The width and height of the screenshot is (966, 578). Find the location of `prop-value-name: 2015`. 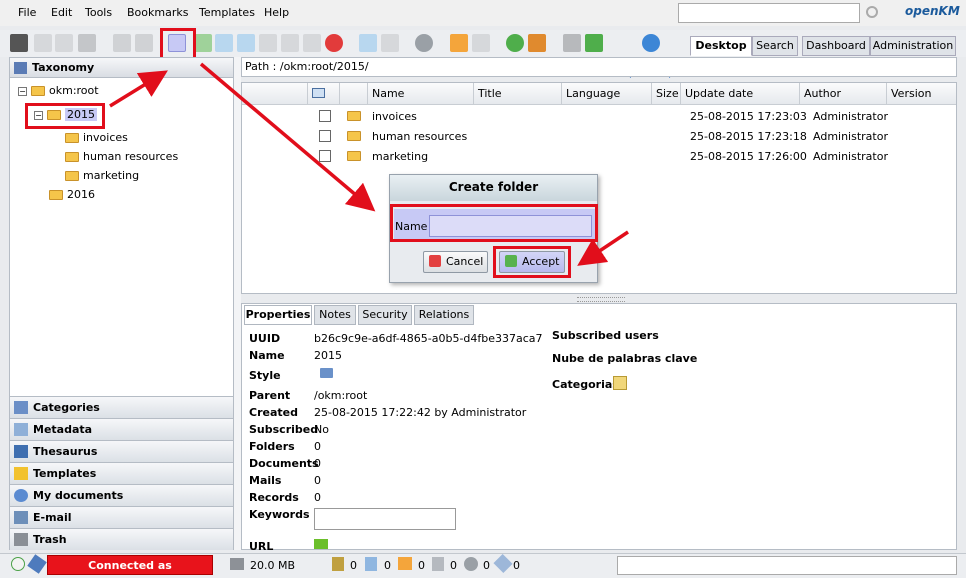

prop-value-name: 2015 is located at coordinates (328, 355).